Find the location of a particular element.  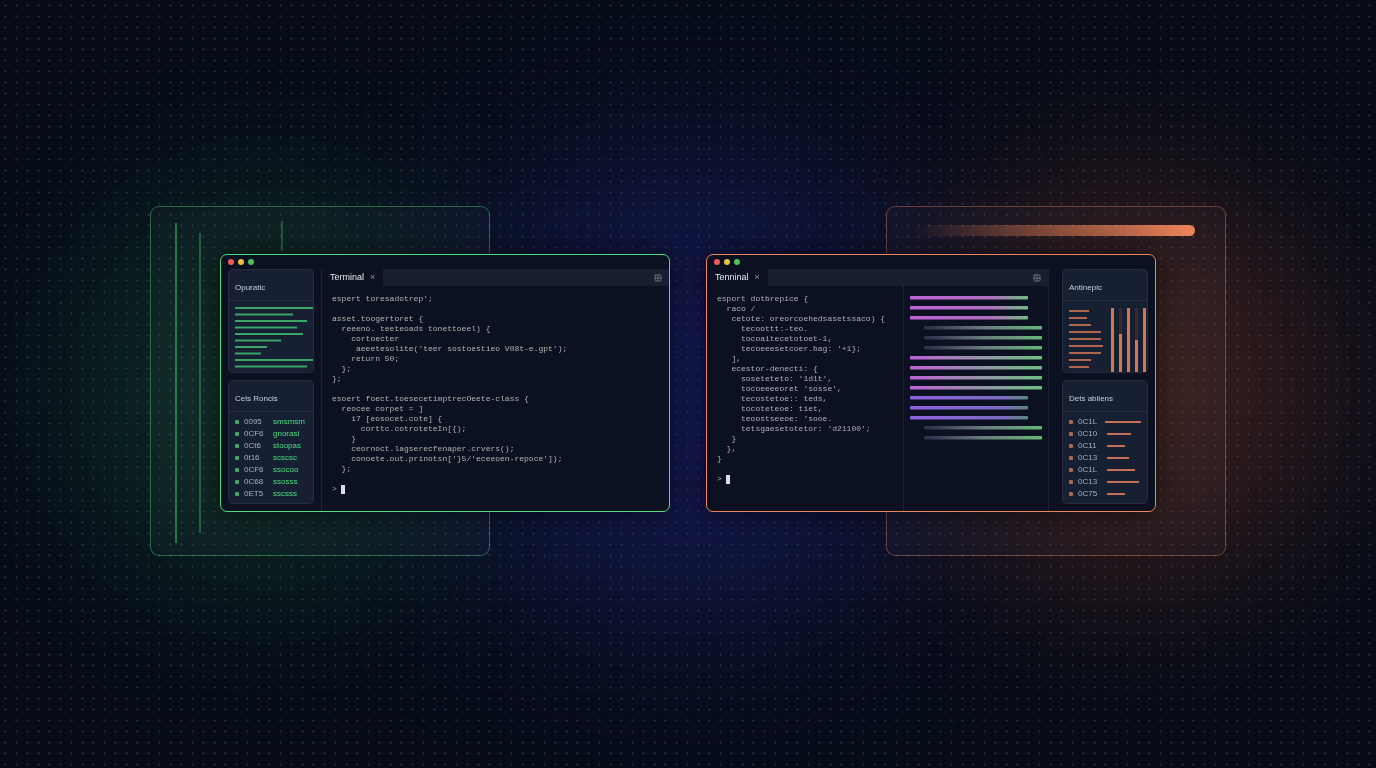

code-line: tetsgaesetotetor: 'd21100'; is located at coordinates (806, 429).